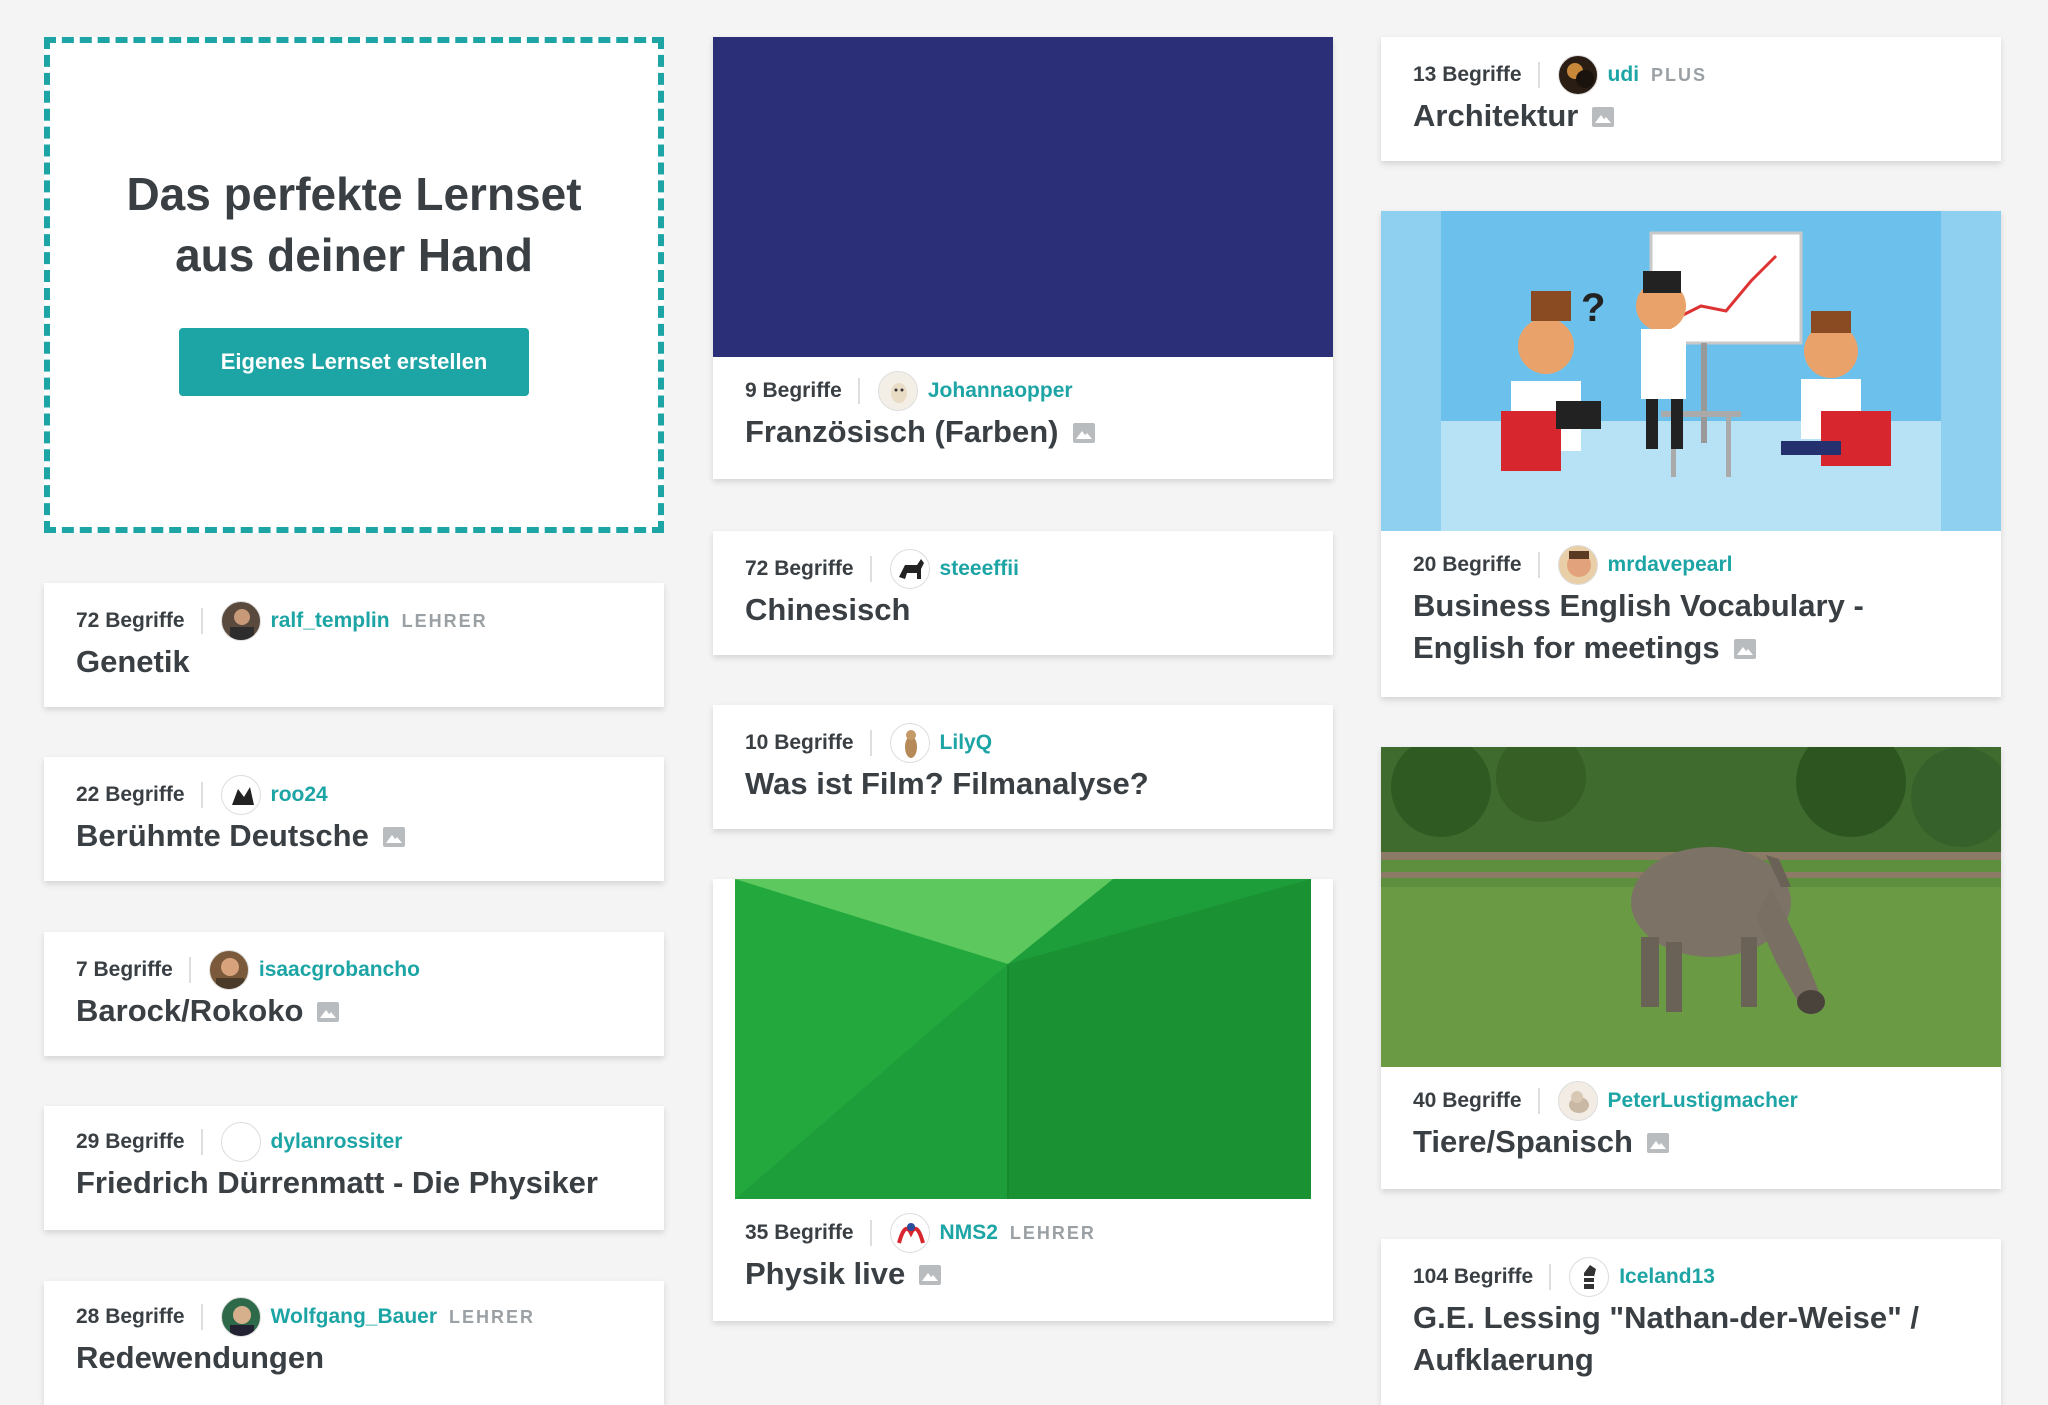  Describe the element at coordinates (1589, 1277) in the screenshot. I see `zebra-avatar-icon` at that location.